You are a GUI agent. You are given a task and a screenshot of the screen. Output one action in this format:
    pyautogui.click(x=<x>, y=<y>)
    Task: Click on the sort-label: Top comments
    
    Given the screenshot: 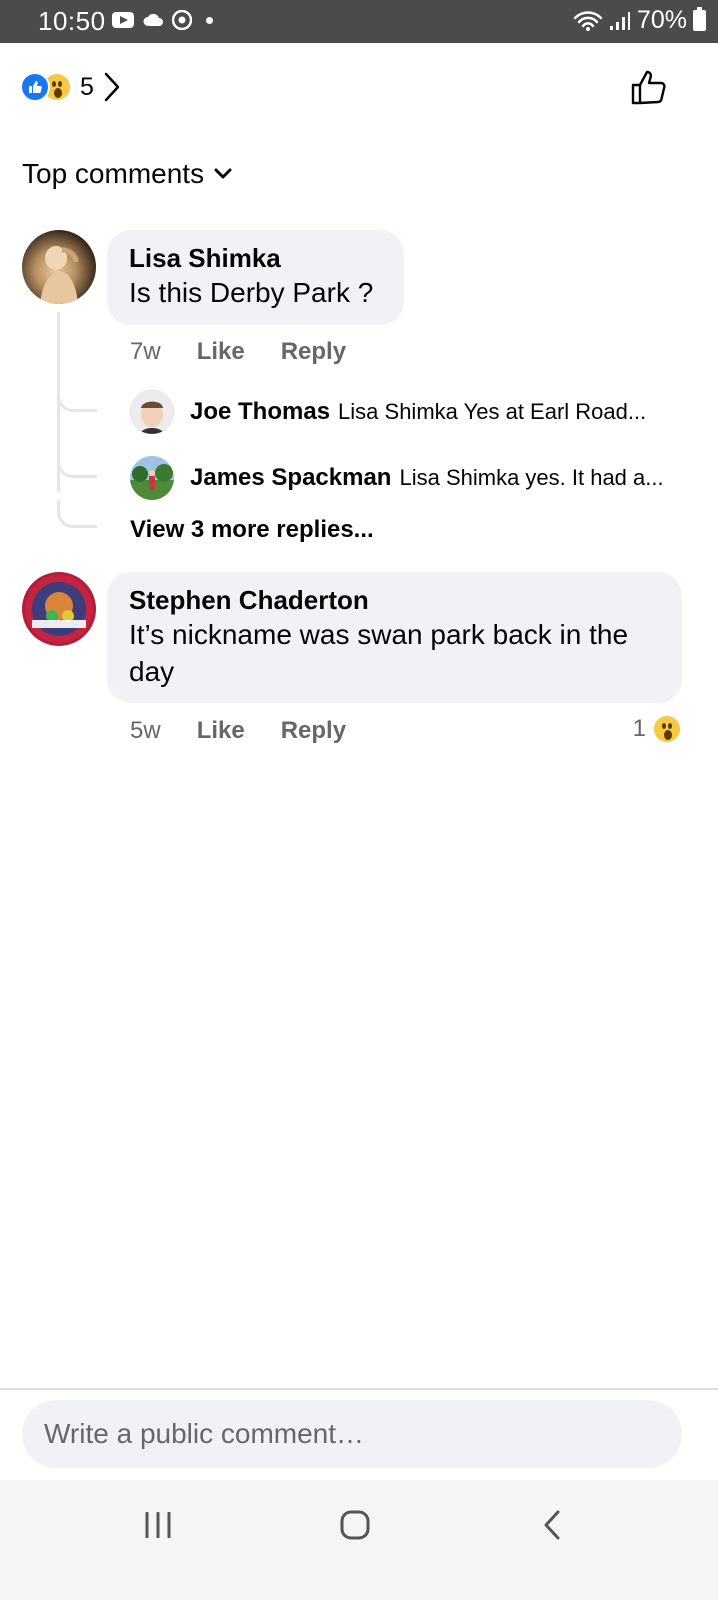 What is the action you would take?
    pyautogui.click(x=113, y=173)
    